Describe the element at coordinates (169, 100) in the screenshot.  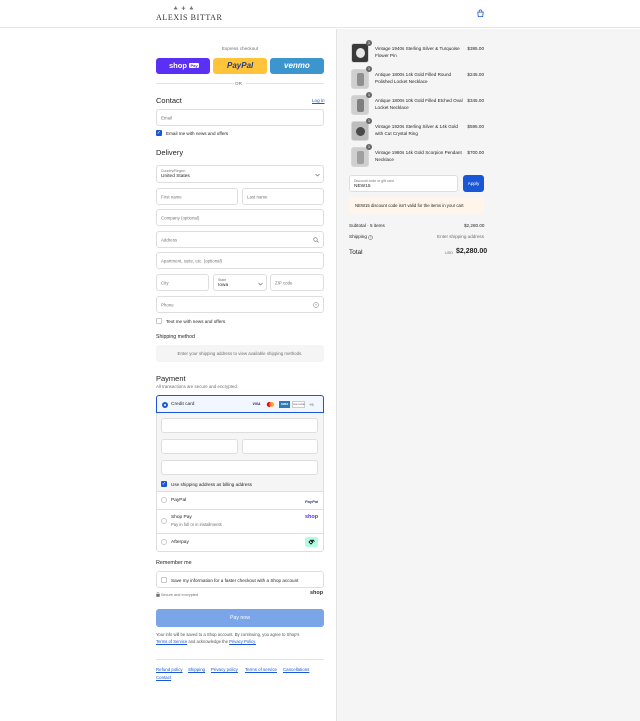
I see `contact-heading: Contact` at that location.